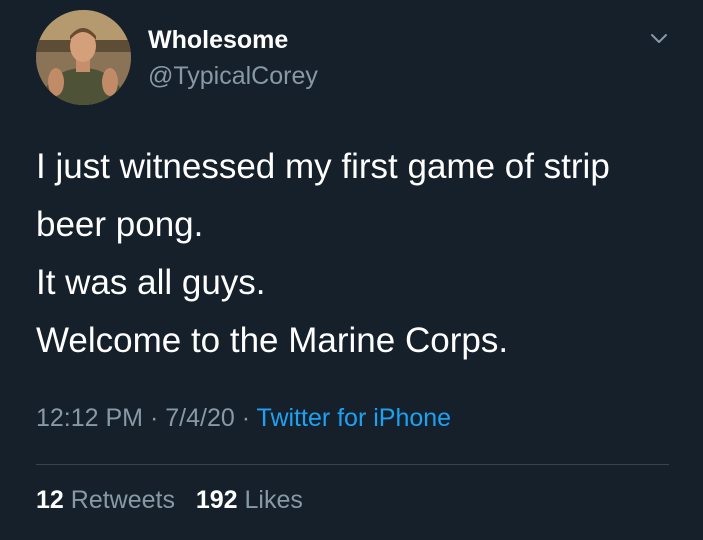  What do you see at coordinates (200, 418) in the screenshot?
I see `tweet-date: 7/4/20` at bounding box center [200, 418].